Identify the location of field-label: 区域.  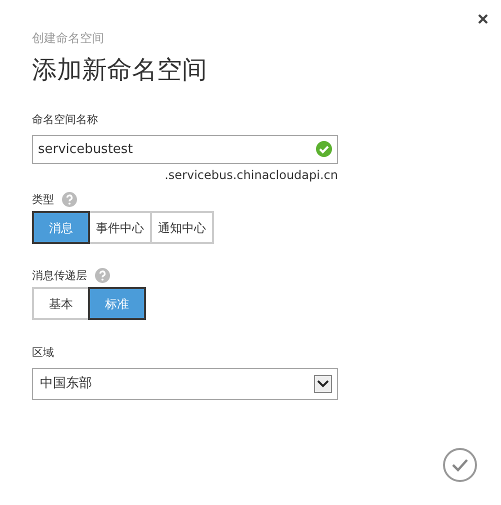
(43, 353).